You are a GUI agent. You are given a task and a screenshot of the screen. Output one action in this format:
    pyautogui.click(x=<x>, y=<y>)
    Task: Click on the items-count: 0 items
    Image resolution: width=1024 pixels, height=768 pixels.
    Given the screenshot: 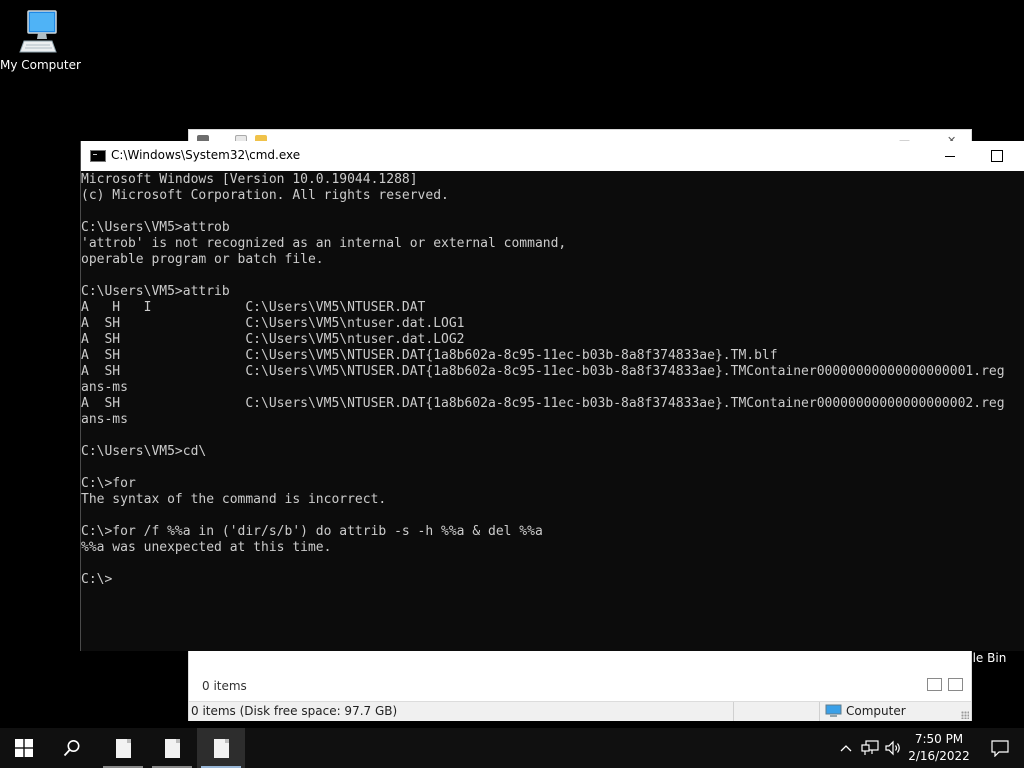 What is the action you would take?
    pyautogui.click(x=224, y=686)
    